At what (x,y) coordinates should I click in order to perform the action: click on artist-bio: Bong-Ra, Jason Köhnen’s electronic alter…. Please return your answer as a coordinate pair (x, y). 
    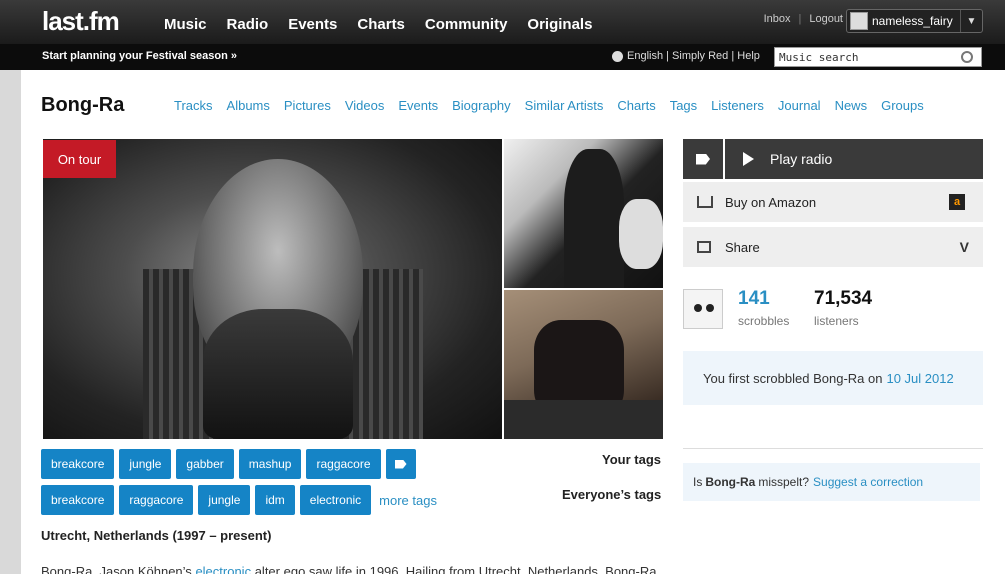
    Looking at the image, I should click on (351, 569).